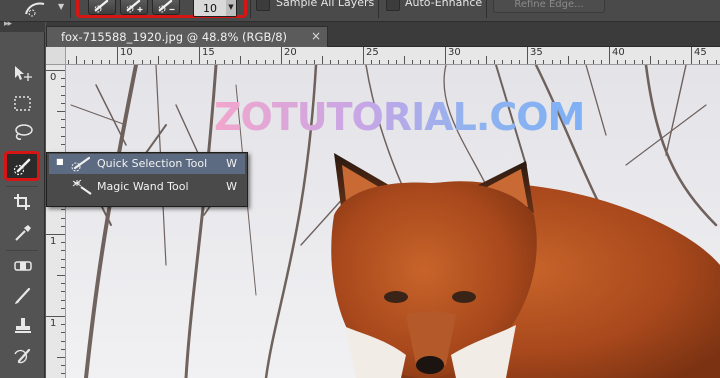 This screenshot has height=378, width=720. What do you see at coordinates (147, 187) in the screenshot?
I see `menu-item-magic-wand-tool: Magic Wand Tool W` at bounding box center [147, 187].